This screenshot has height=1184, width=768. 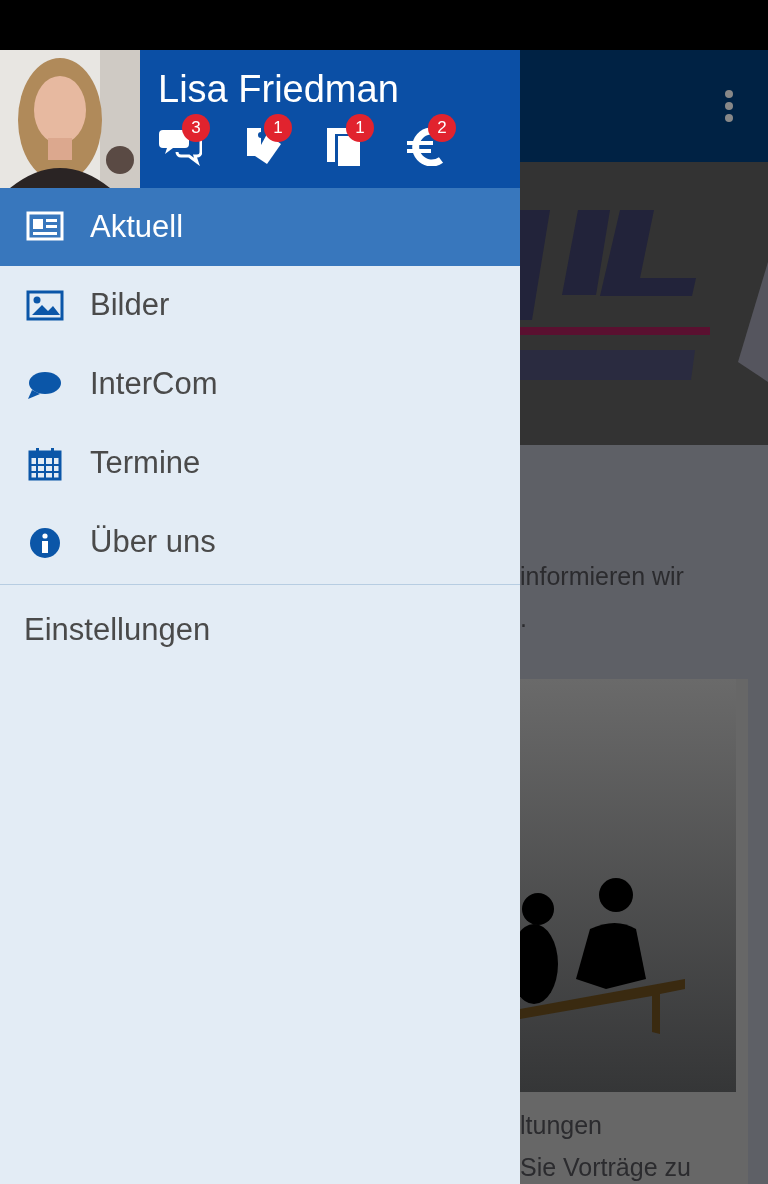 What do you see at coordinates (260, 305) in the screenshot?
I see `menu-item: Bilder` at bounding box center [260, 305].